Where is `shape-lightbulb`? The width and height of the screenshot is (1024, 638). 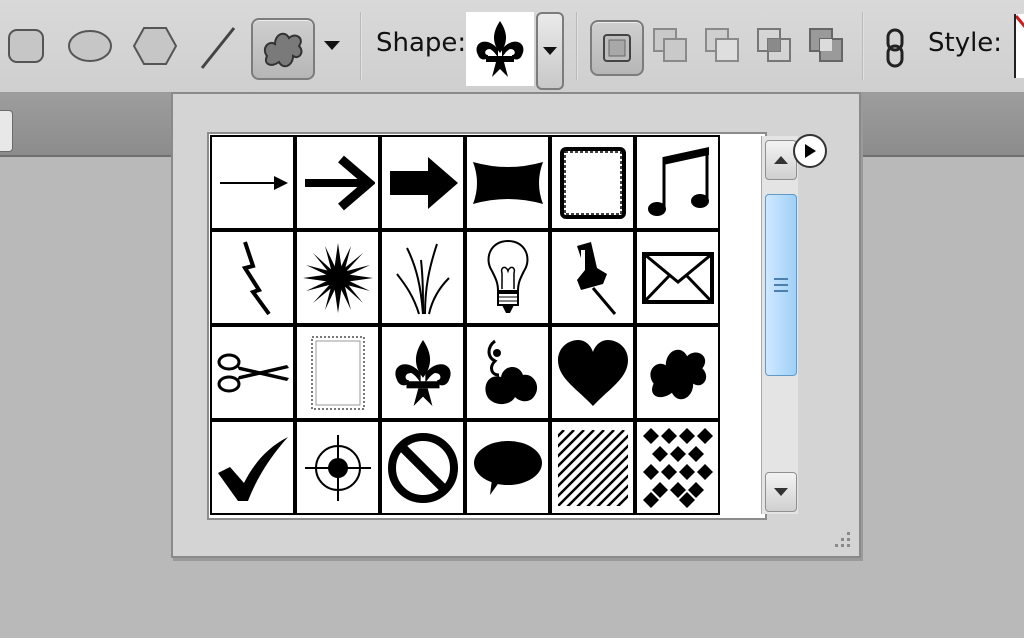 shape-lightbulb is located at coordinates (507, 277).